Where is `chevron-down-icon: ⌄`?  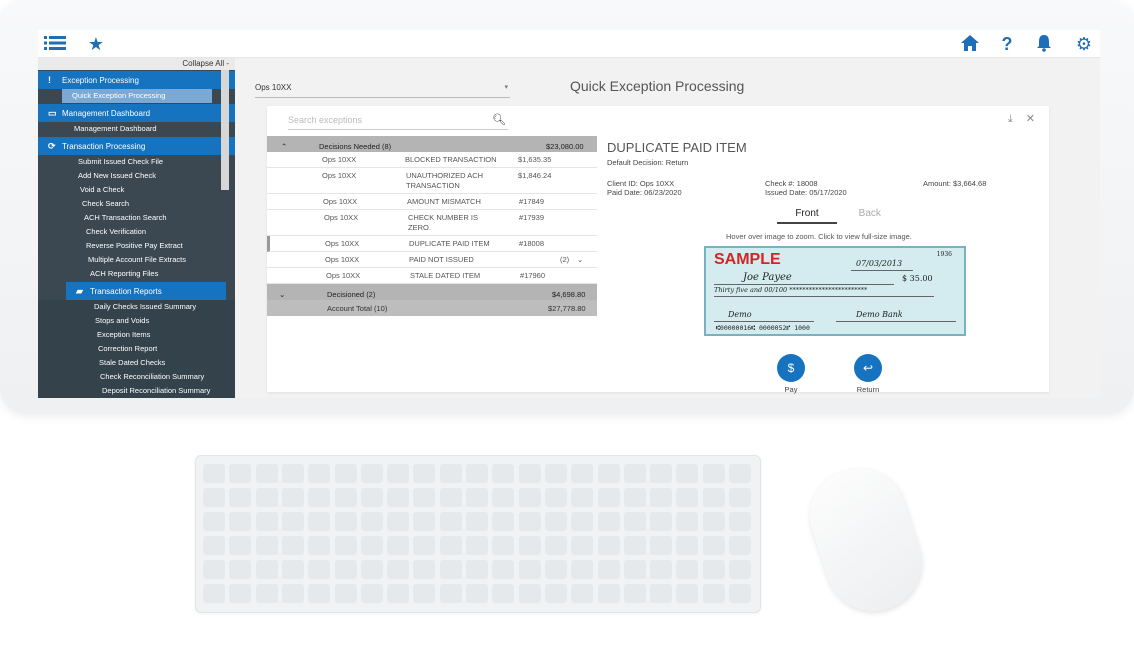 chevron-down-icon: ⌄ is located at coordinates (580, 259).